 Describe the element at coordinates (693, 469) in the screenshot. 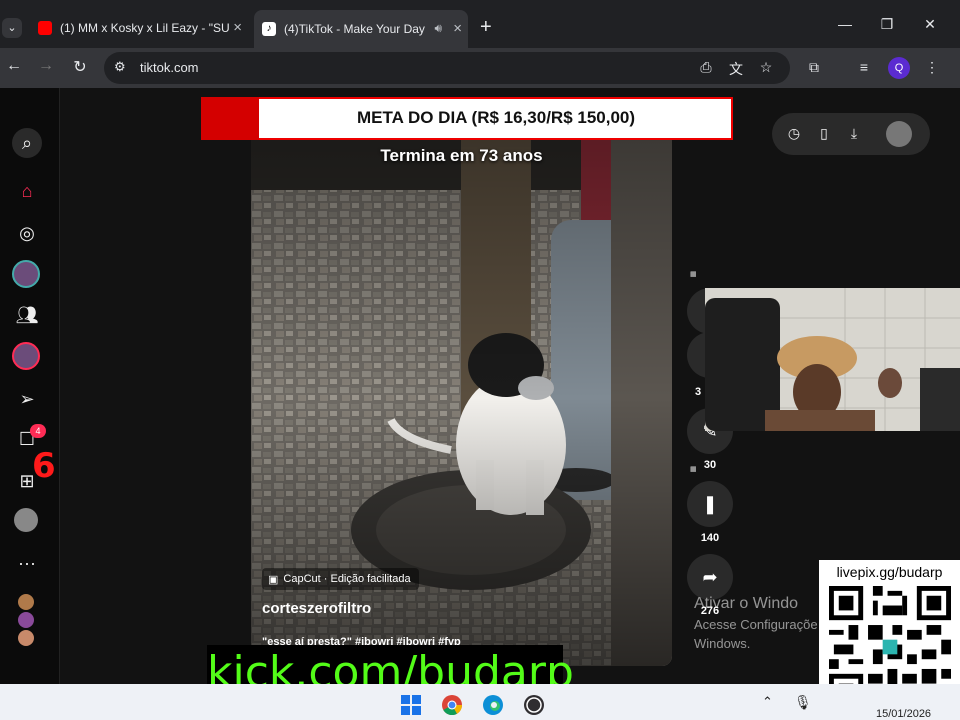

I see `zerofiltro-logo-2: ▦` at that location.